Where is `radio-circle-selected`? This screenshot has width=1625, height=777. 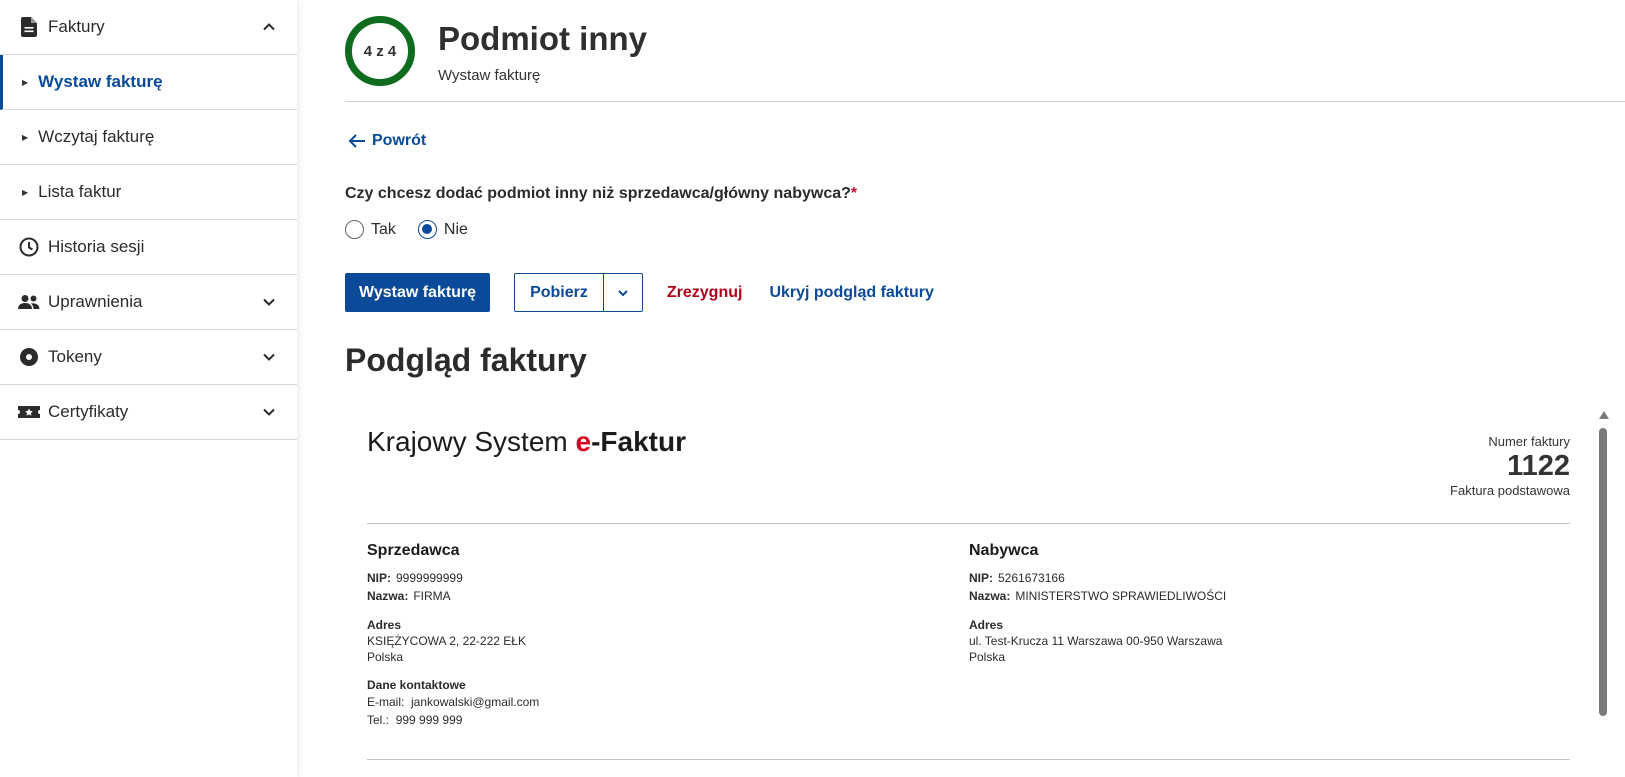 radio-circle-selected is located at coordinates (427, 229).